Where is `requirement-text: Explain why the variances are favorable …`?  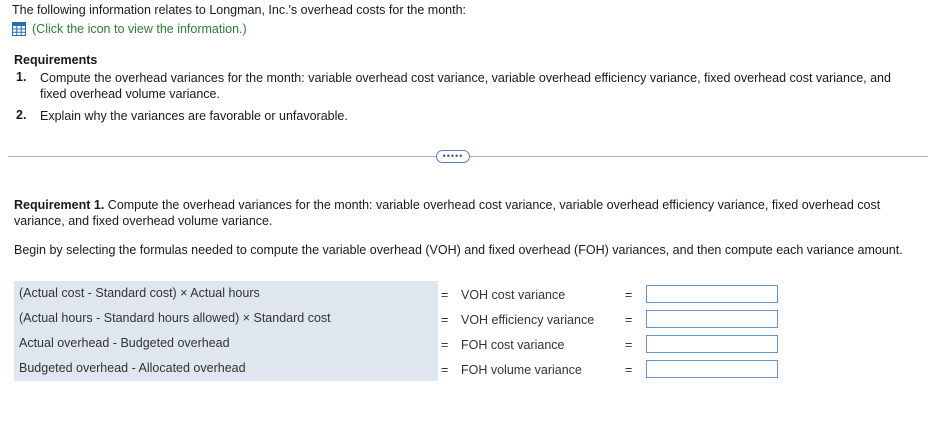
requirement-text: Explain why the variances are favorable … is located at coordinates (194, 116).